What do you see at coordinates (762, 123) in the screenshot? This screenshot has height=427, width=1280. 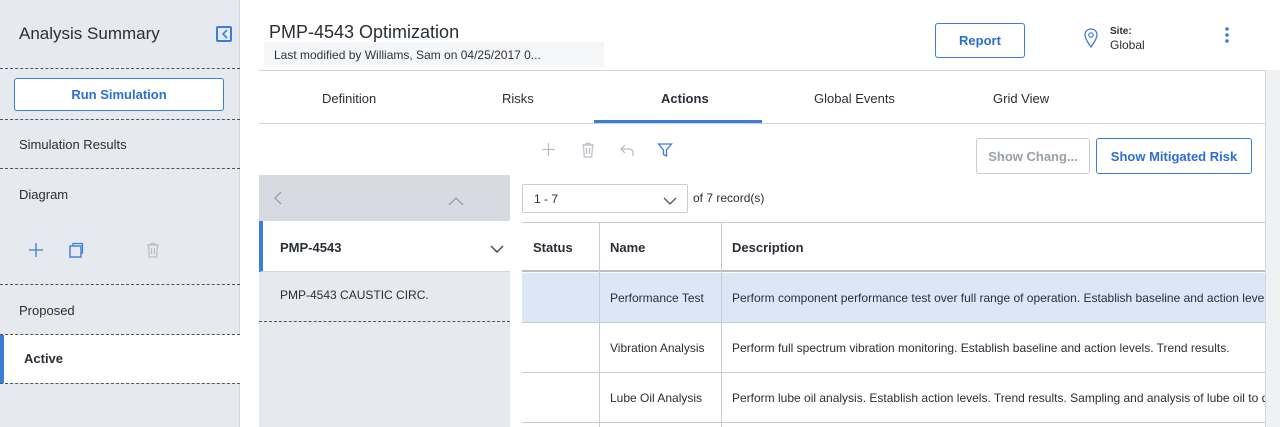 I see `tabs-divider` at bounding box center [762, 123].